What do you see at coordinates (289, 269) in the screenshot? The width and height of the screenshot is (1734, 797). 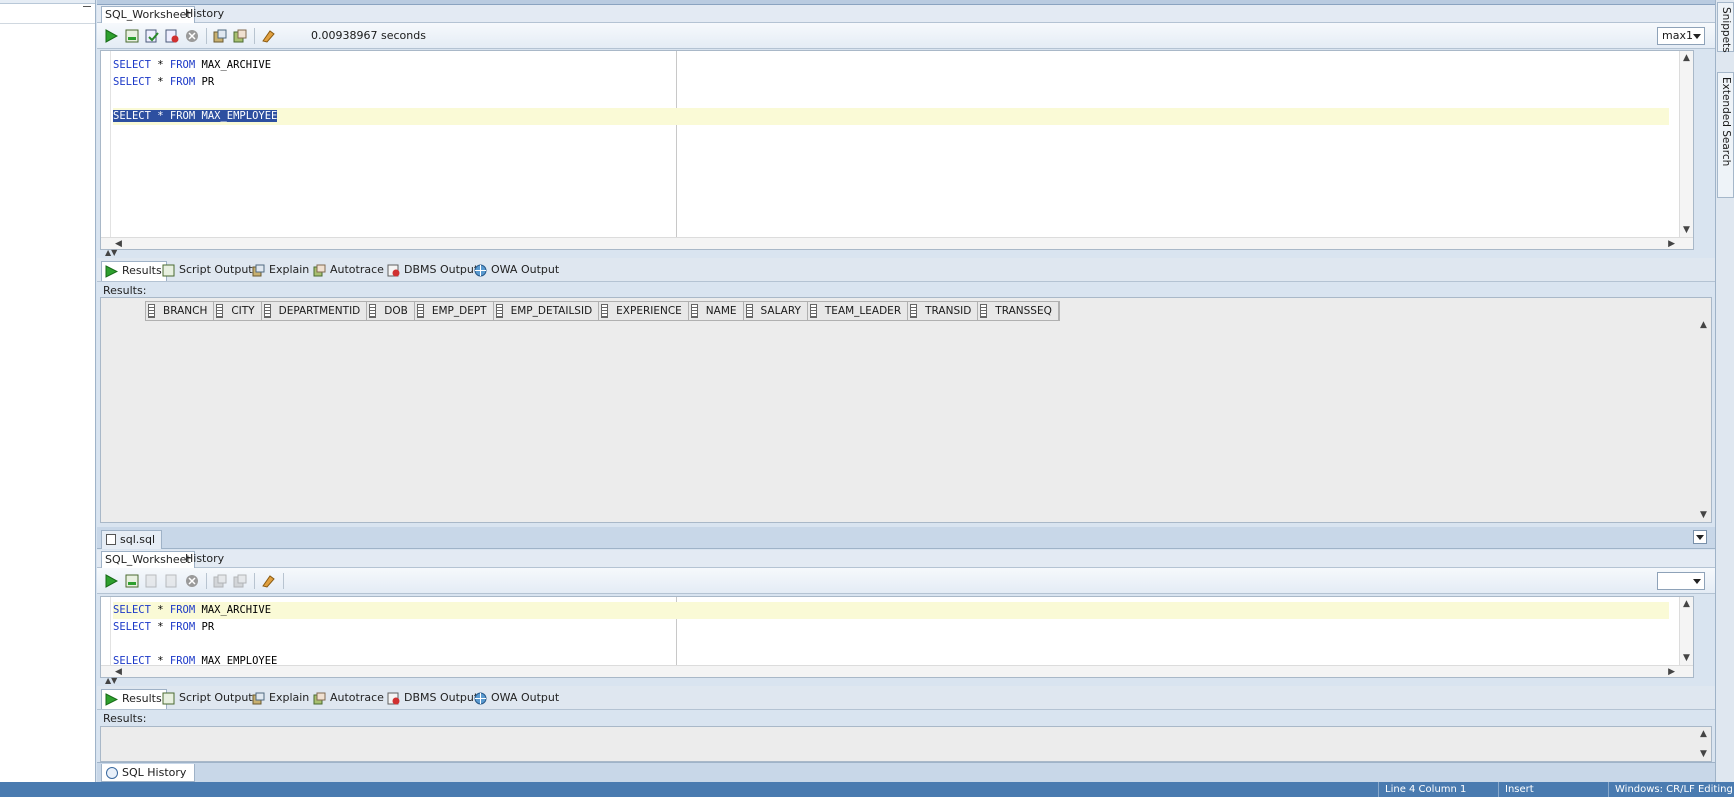 I see `tab-label: Explain` at bounding box center [289, 269].